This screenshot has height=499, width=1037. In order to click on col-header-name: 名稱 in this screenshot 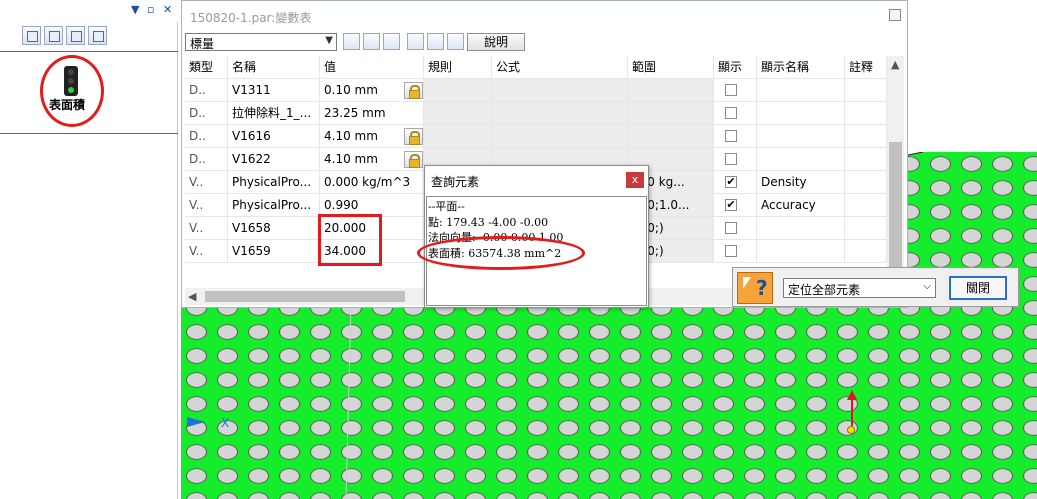, I will do `click(274, 67)`.